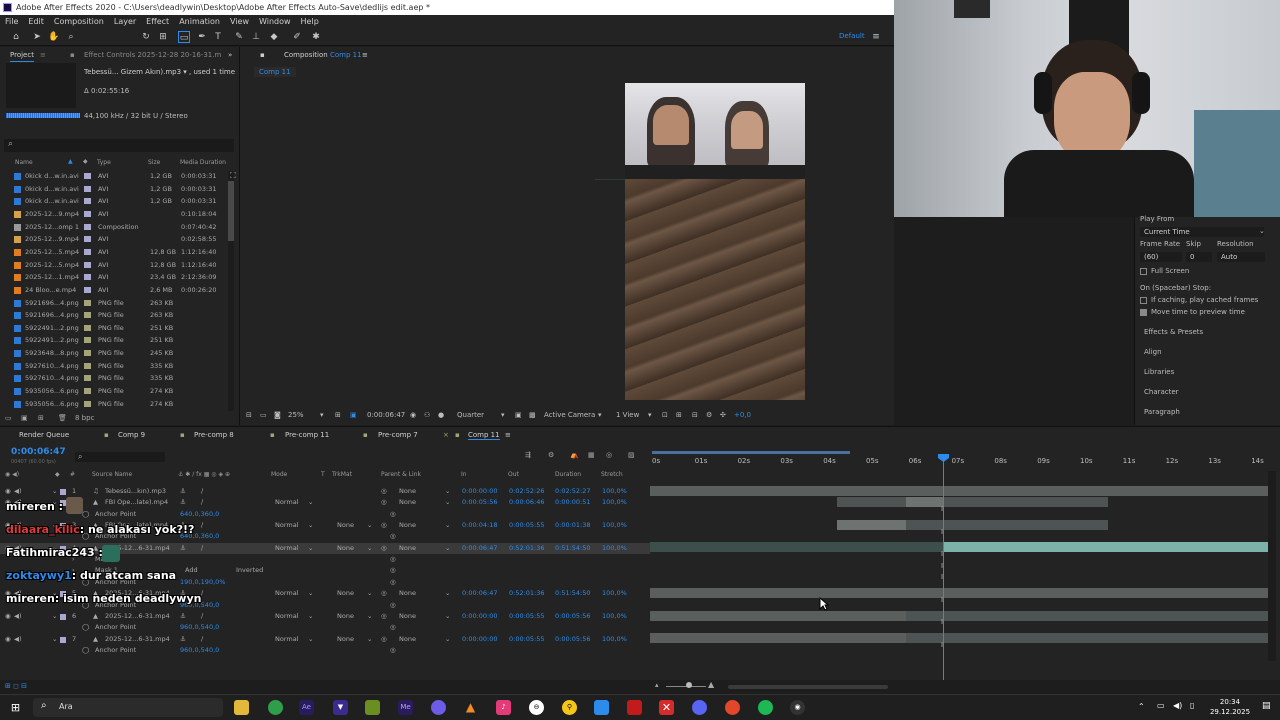  Describe the element at coordinates (8, 418) in the screenshot. I see `interpret-footage-icon: ▭` at that location.